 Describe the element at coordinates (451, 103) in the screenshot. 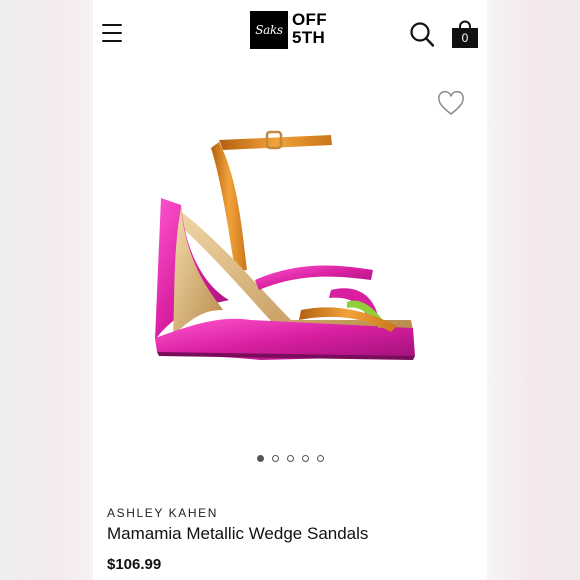

I see `heart-icon` at that location.